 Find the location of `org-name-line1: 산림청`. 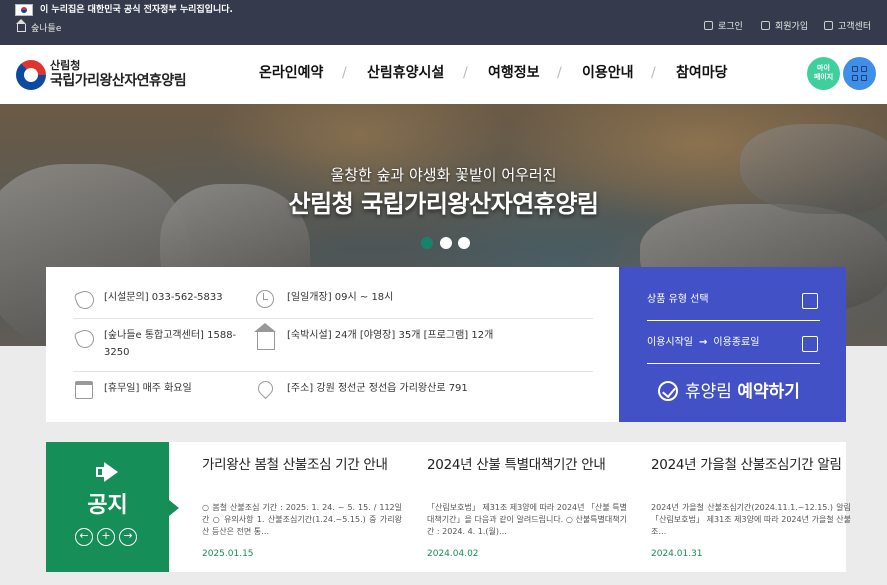

org-name-line1: 산림청 is located at coordinates (65, 65).